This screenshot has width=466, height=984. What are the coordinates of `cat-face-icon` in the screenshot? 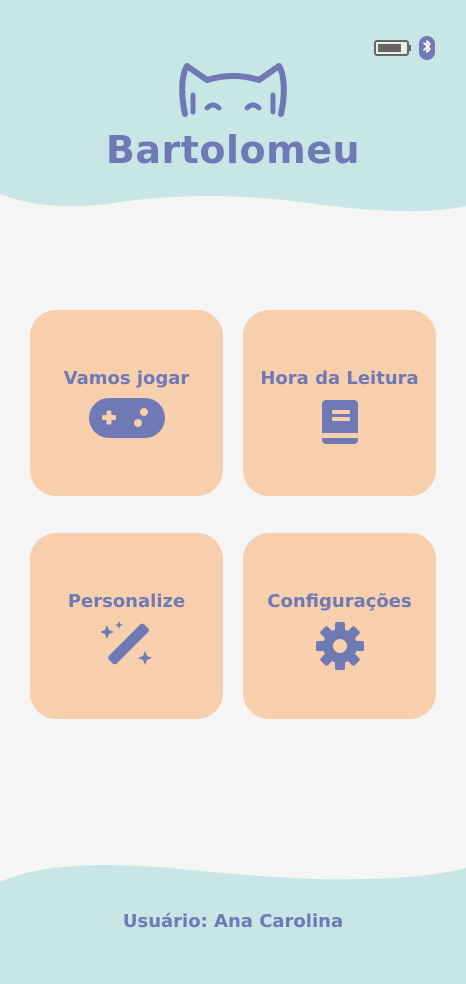 It's located at (233, 90).